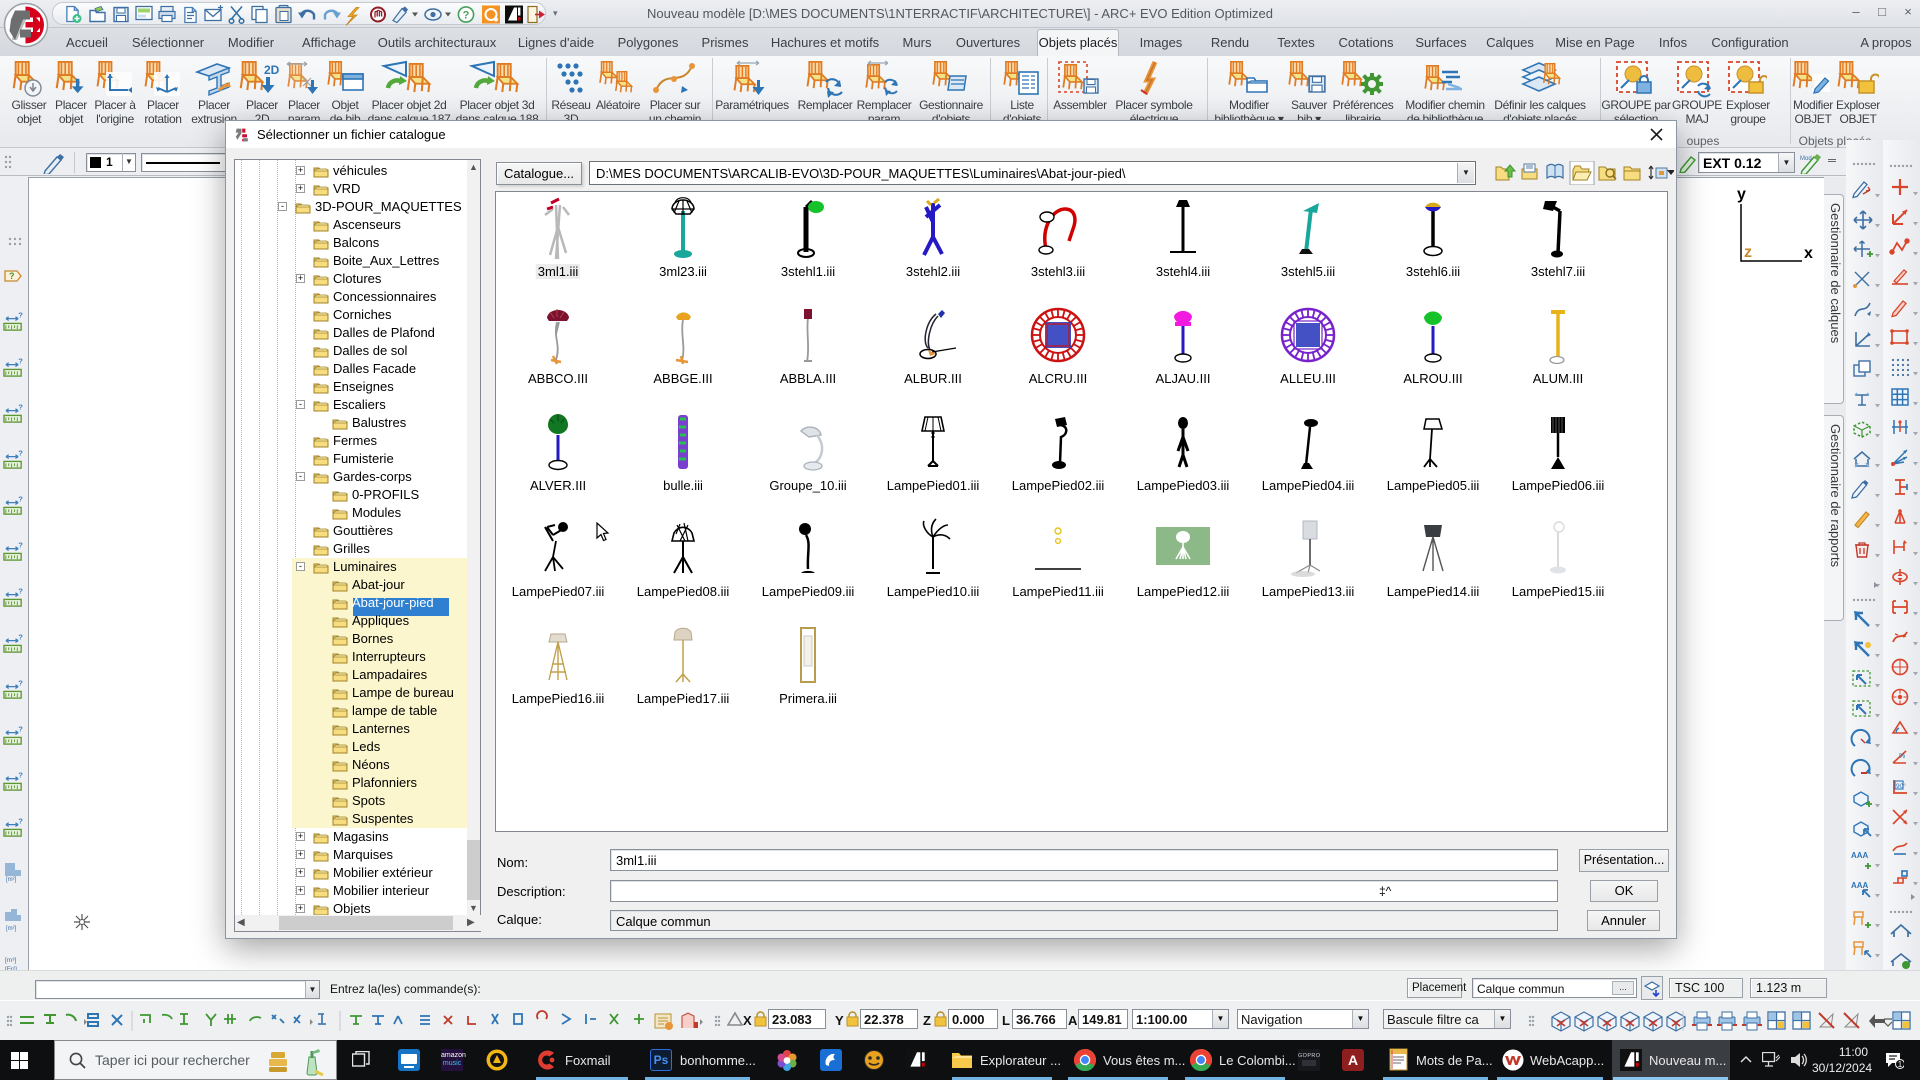  Describe the element at coordinates (1006, 1020) in the screenshot. I see `svg-text: L` at that location.